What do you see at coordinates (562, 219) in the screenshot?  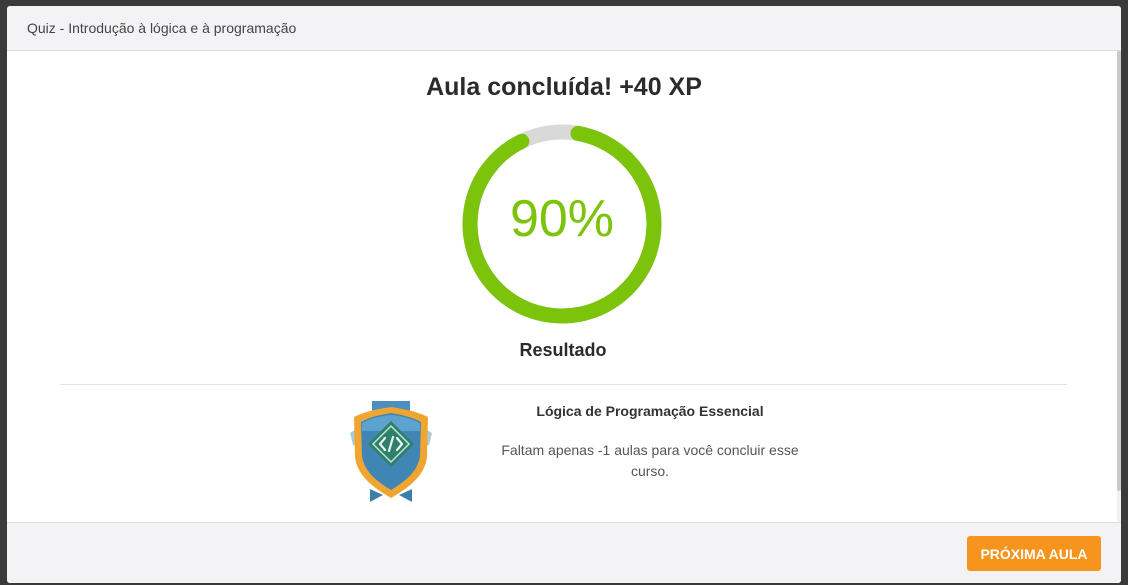 I see `score-percent: 90%` at bounding box center [562, 219].